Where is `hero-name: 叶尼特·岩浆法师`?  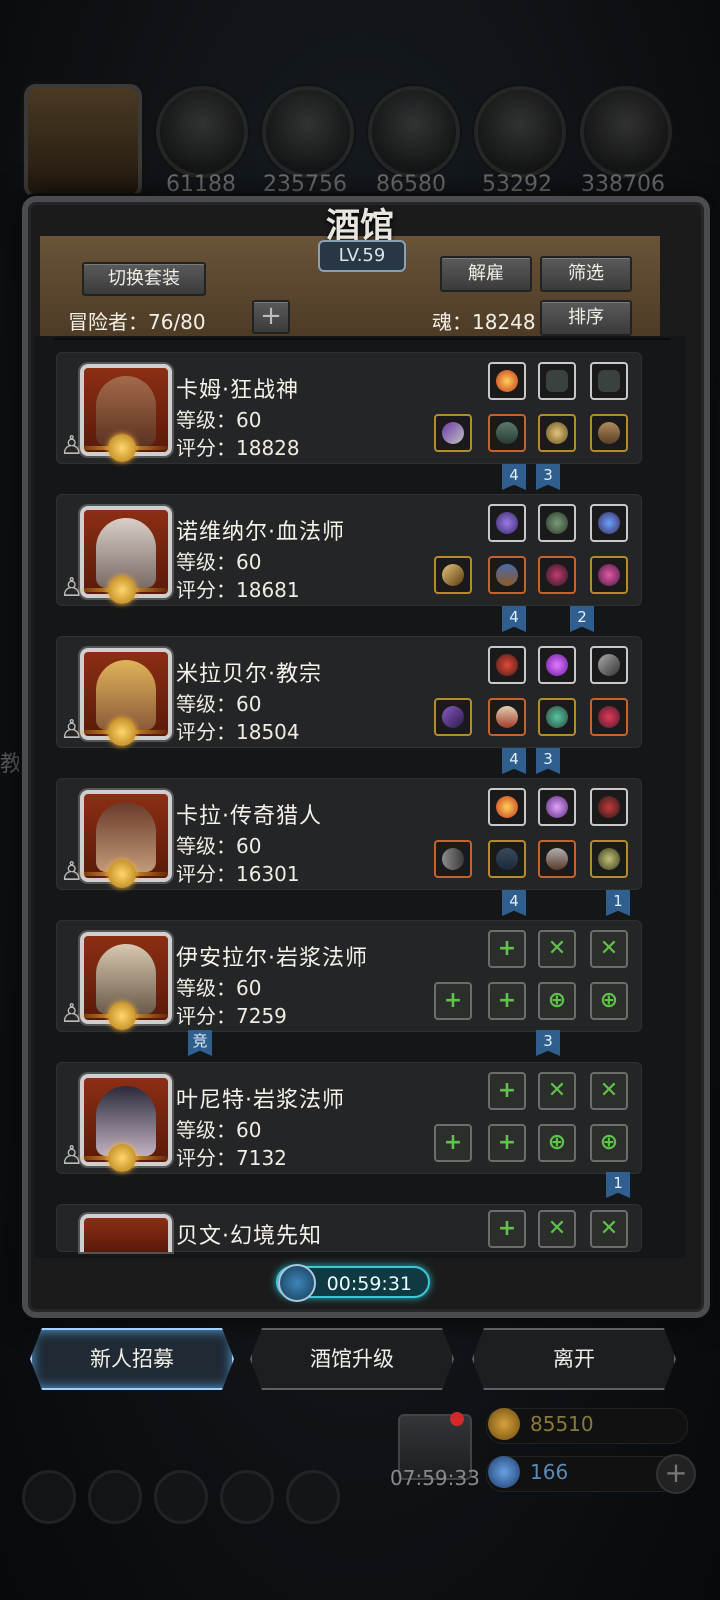 hero-name: 叶尼特·岩浆法师 is located at coordinates (260, 1100).